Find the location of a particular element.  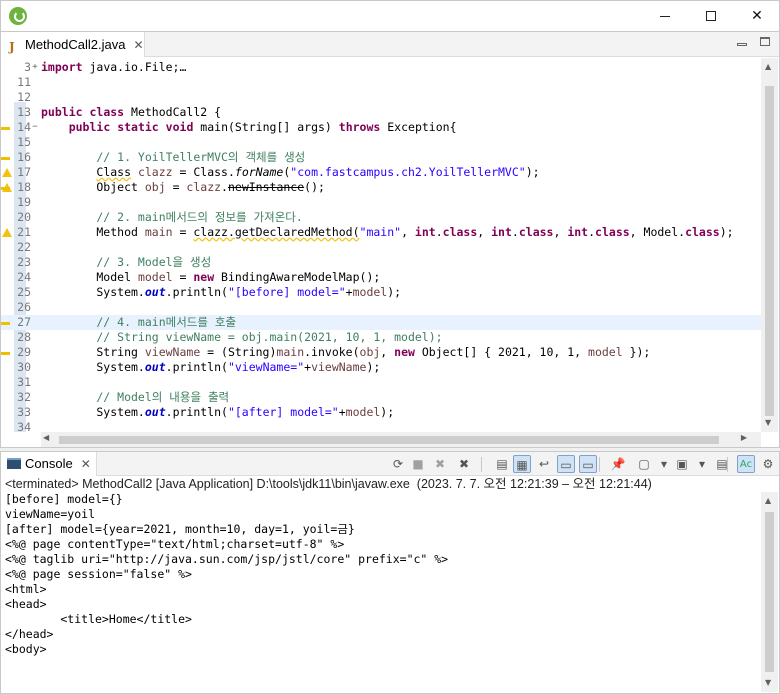

close-button: ✕ is located at coordinates (757, 16).